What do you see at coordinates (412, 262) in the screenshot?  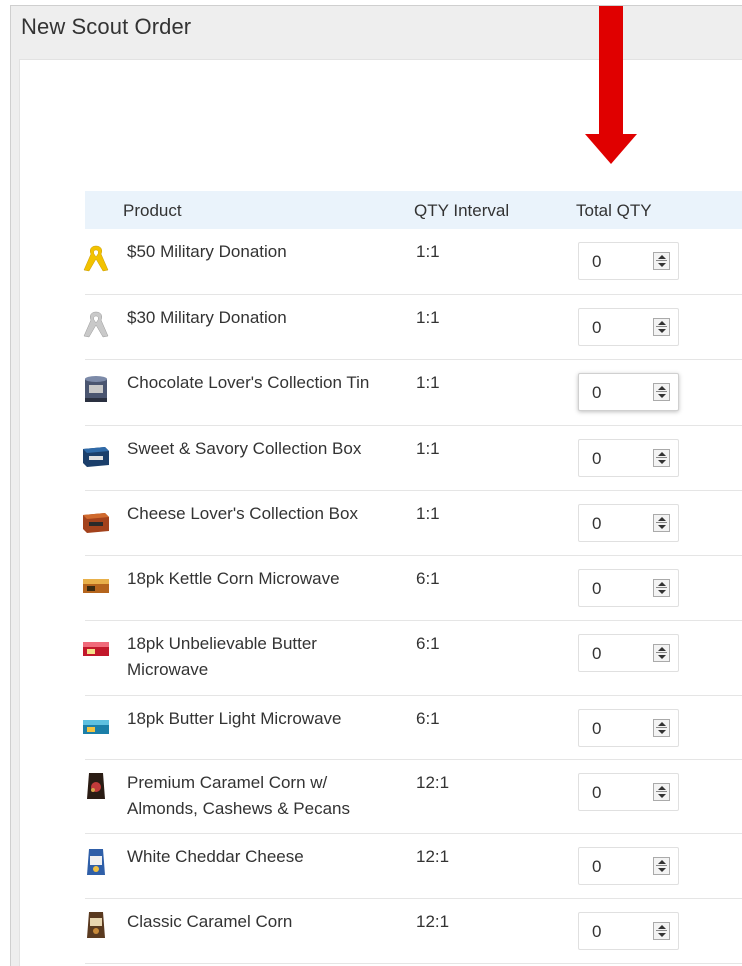 I see `table-row: $50 Military Donation 1:1 0` at bounding box center [412, 262].